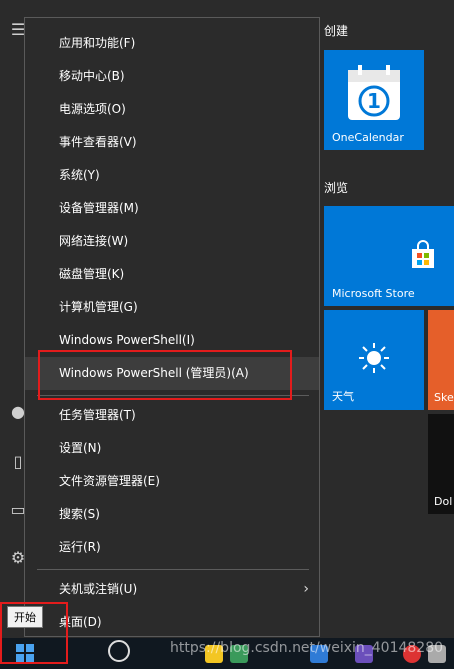 The width and height of the screenshot is (454, 669). Describe the element at coordinates (80, 448) in the screenshot. I see `menu-item-label: 设置(N)` at that location.